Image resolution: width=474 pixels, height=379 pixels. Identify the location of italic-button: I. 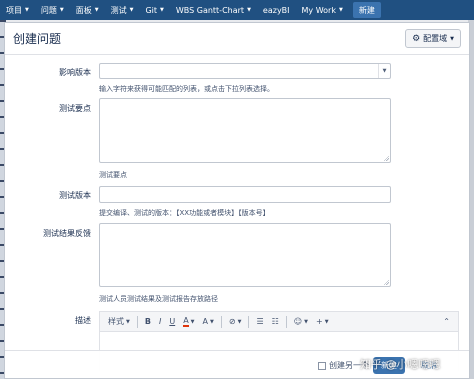
(160, 322).